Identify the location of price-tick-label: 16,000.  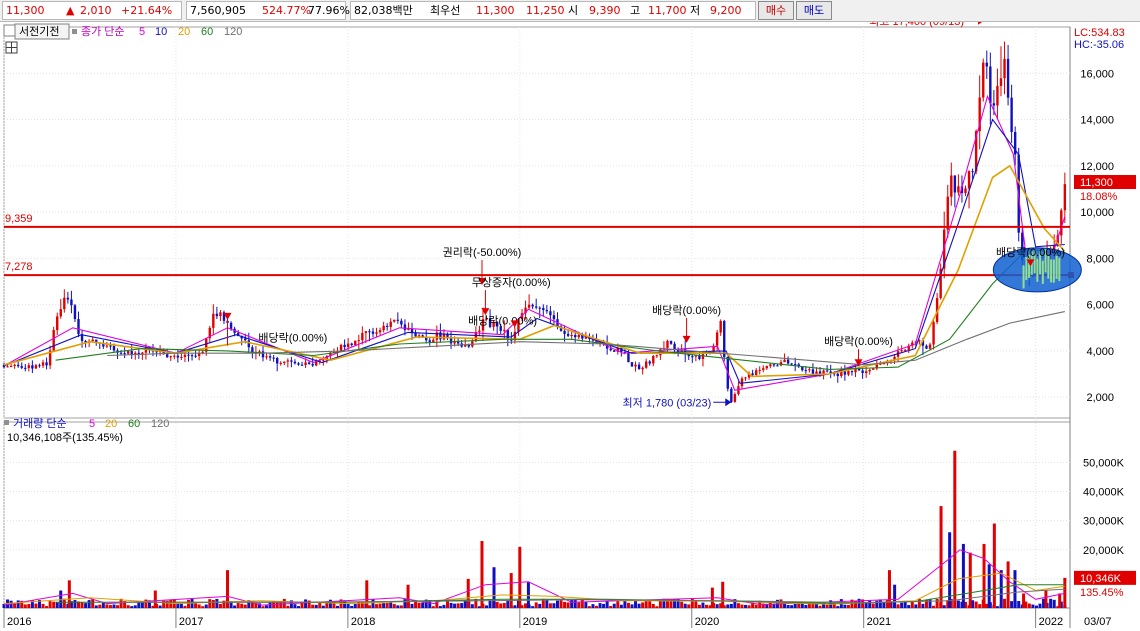
(1097, 74).